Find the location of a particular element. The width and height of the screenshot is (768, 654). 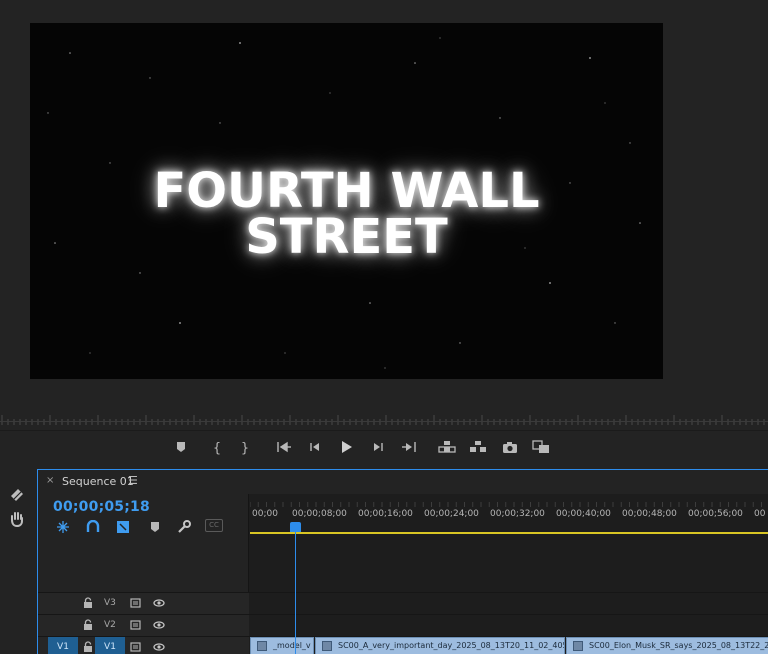

ruler-label: 00 is located at coordinates (760, 514).